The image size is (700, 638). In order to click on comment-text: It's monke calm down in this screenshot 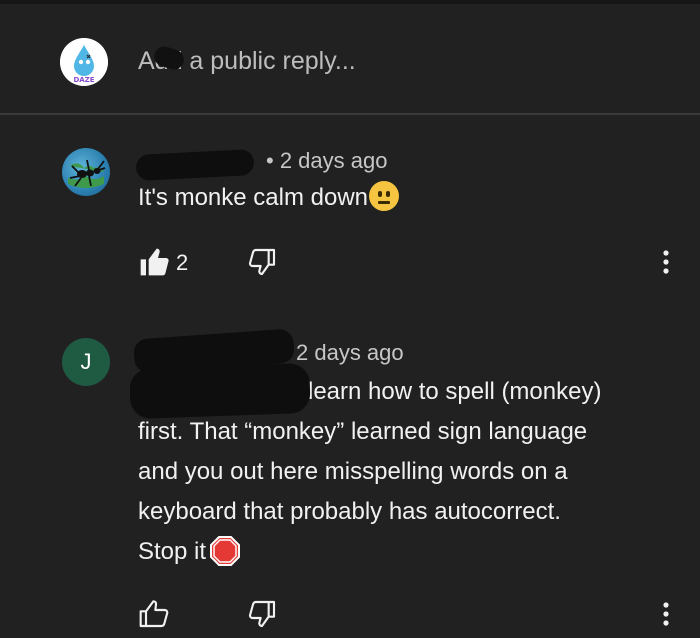, I will do `click(269, 198)`.